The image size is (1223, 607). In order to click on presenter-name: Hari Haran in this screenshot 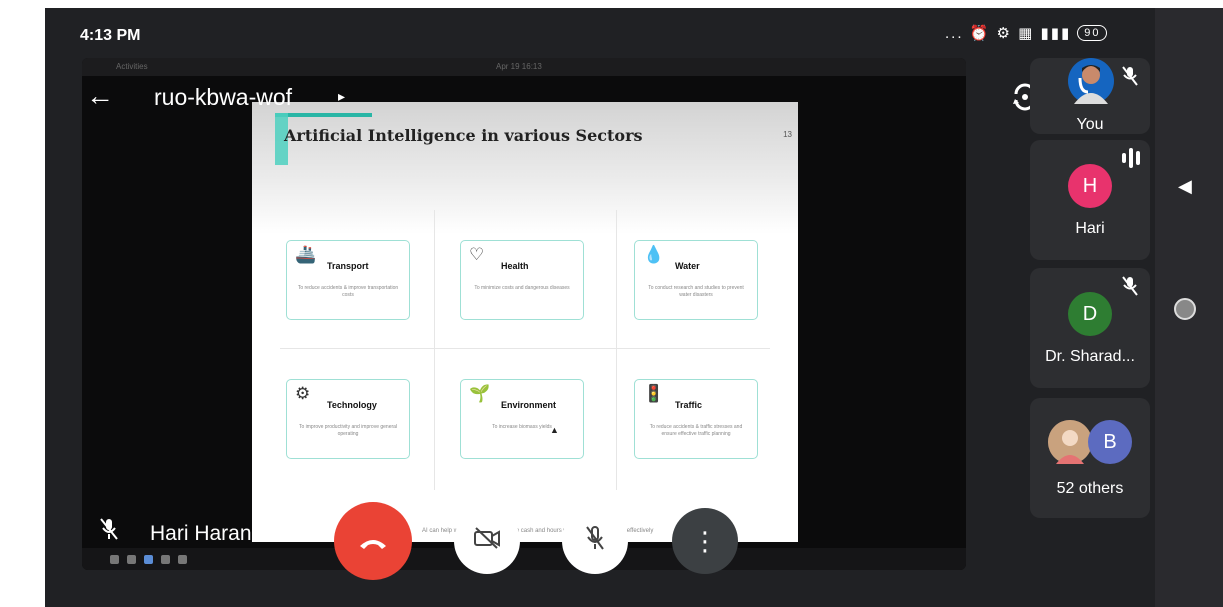, I will do `click(201, 533)`.